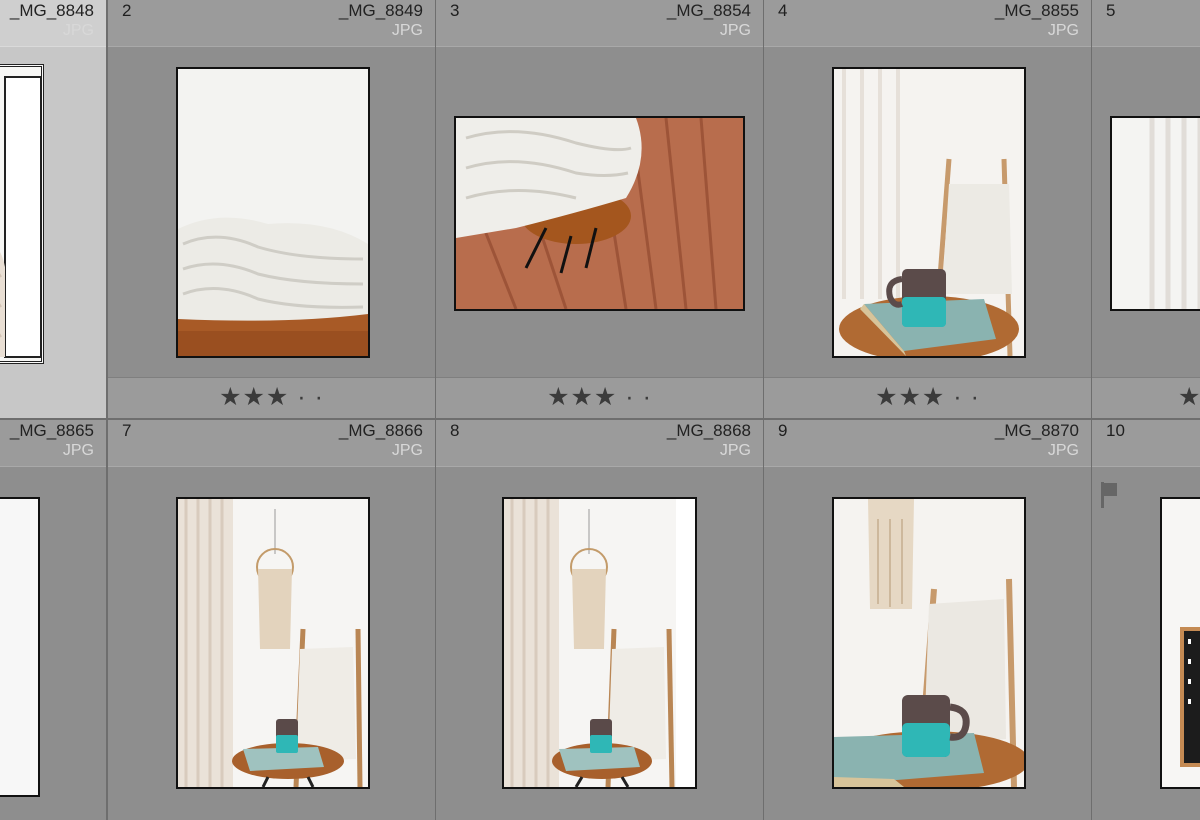 The height and width of the screenshot is (820, 1200). Describe the element at coordinates (271, 23) in the screenshot. I see `cell-header: 2 _MG_8849 JPG` at that location.